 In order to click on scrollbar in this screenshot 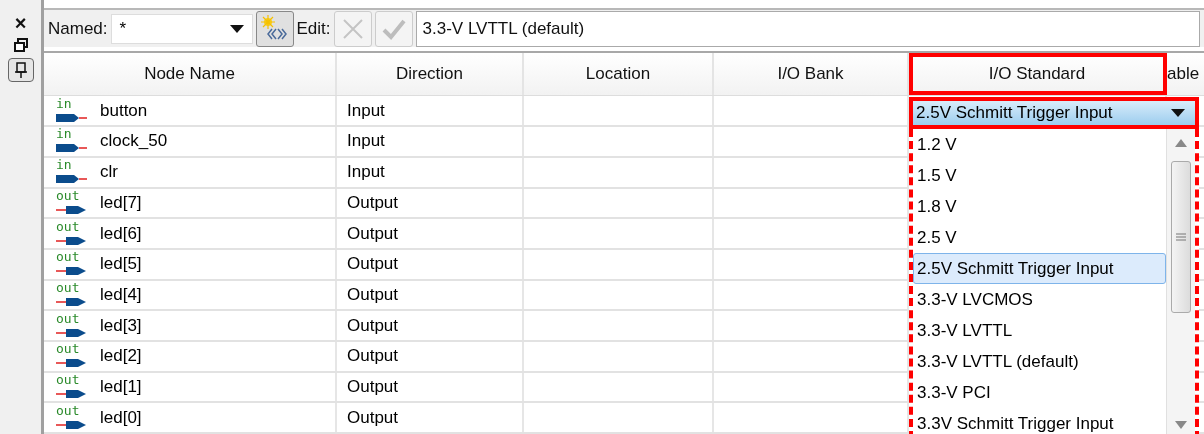, I will do `click(1180, 281)`.